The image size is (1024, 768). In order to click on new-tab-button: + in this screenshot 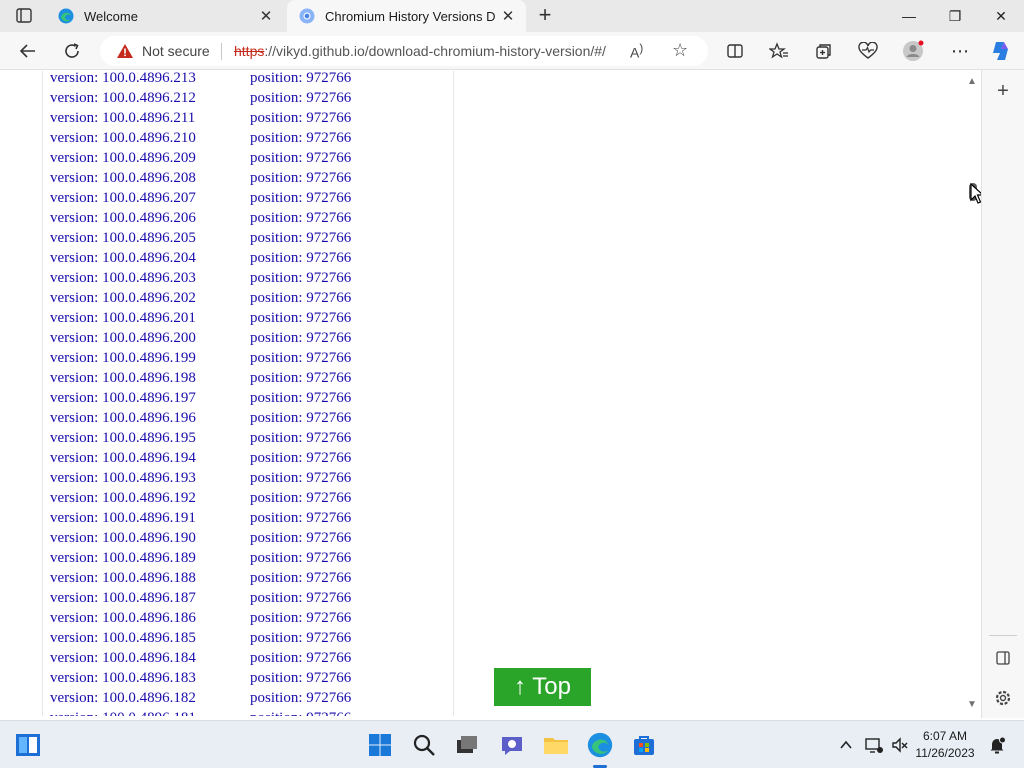, I will do `click(545, 16)`.